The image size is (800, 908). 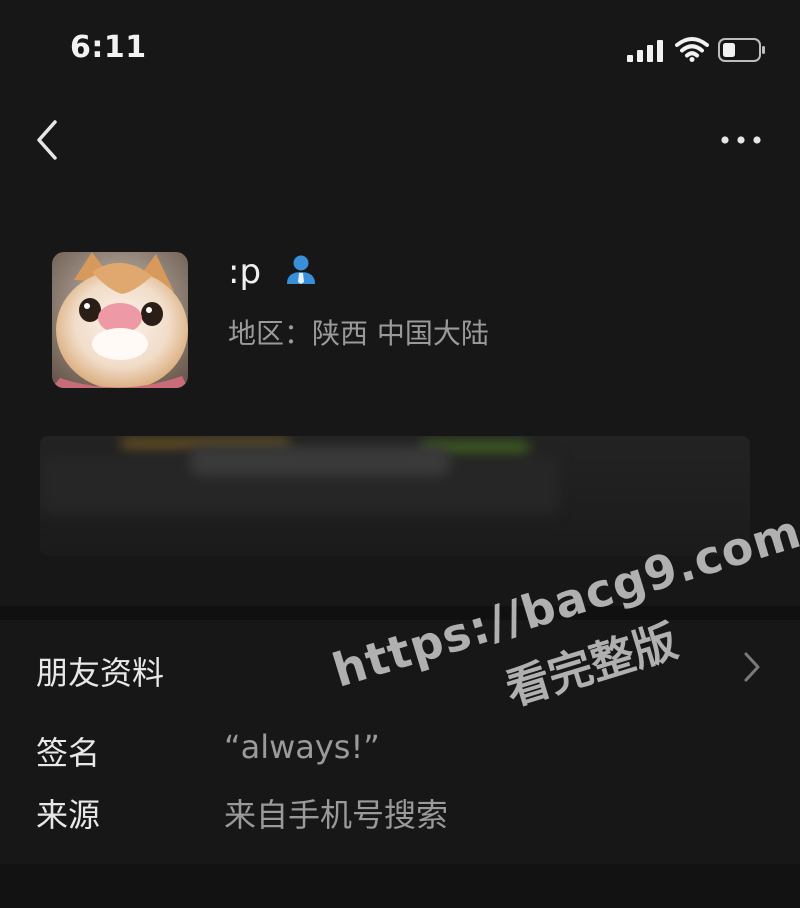 I want to click on cat-avatar-image, so click(x=120, y=320).